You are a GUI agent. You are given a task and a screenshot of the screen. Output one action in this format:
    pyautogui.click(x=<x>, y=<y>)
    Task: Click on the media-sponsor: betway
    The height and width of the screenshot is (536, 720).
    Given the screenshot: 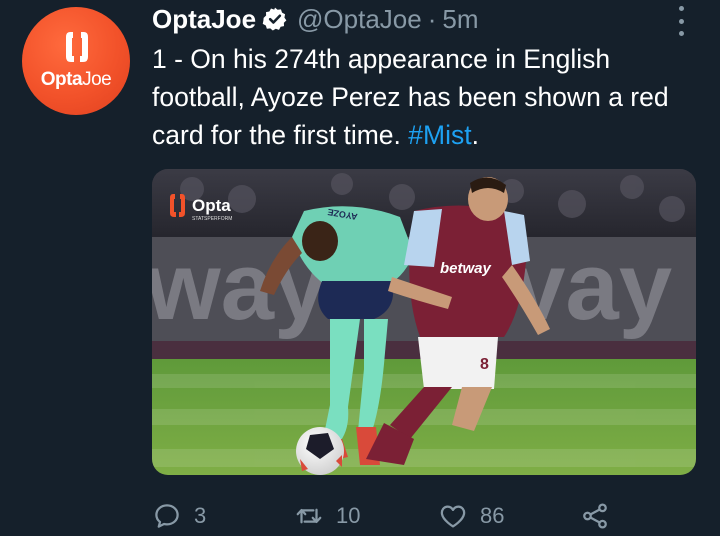 What is the action you would take?
    pyautogui.click(x=466, y=268)
    